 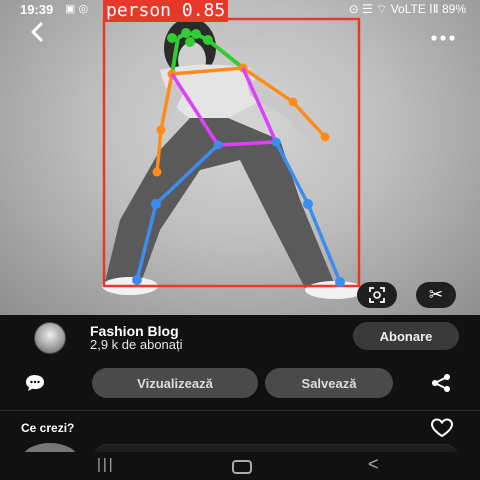 I want to click on avatar-image, so click(x=50, y=338).